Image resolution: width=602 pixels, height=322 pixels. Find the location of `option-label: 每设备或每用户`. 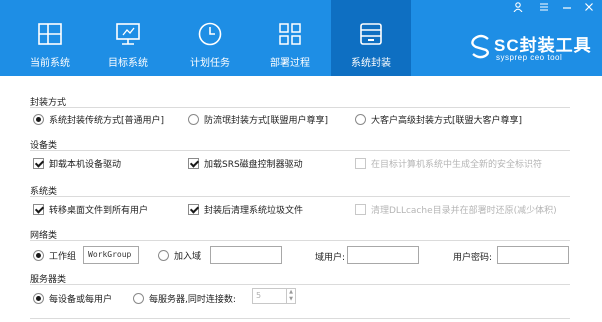

option-label: 每设备或每用户 is located at coordinates (81, 299).